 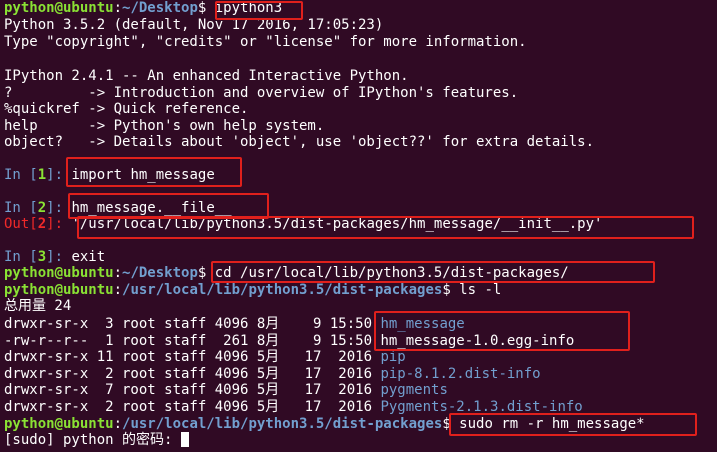 I want to click on ls-entry-name: pip, so click(x=393, y=357).